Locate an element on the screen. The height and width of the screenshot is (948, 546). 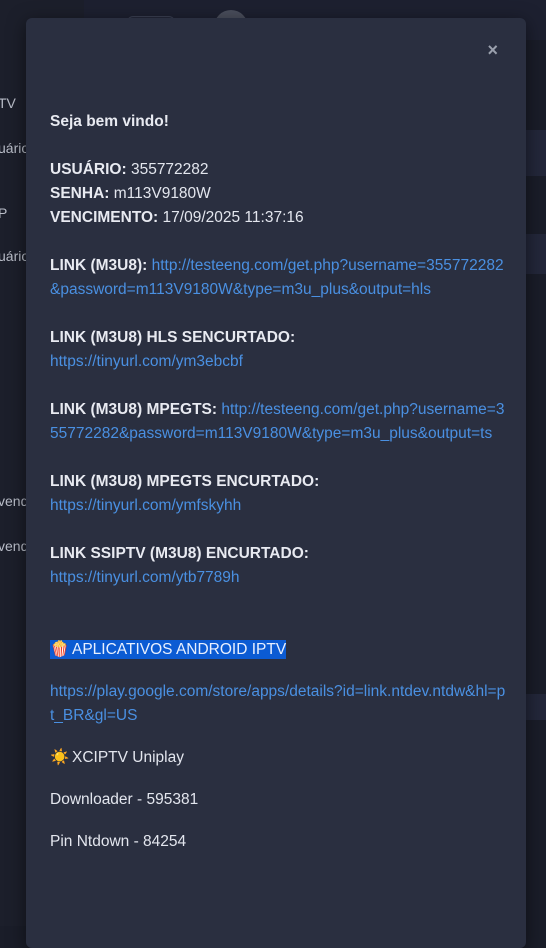
sidebar-item-usuario-2: uário is located at coordinates (14, 256).